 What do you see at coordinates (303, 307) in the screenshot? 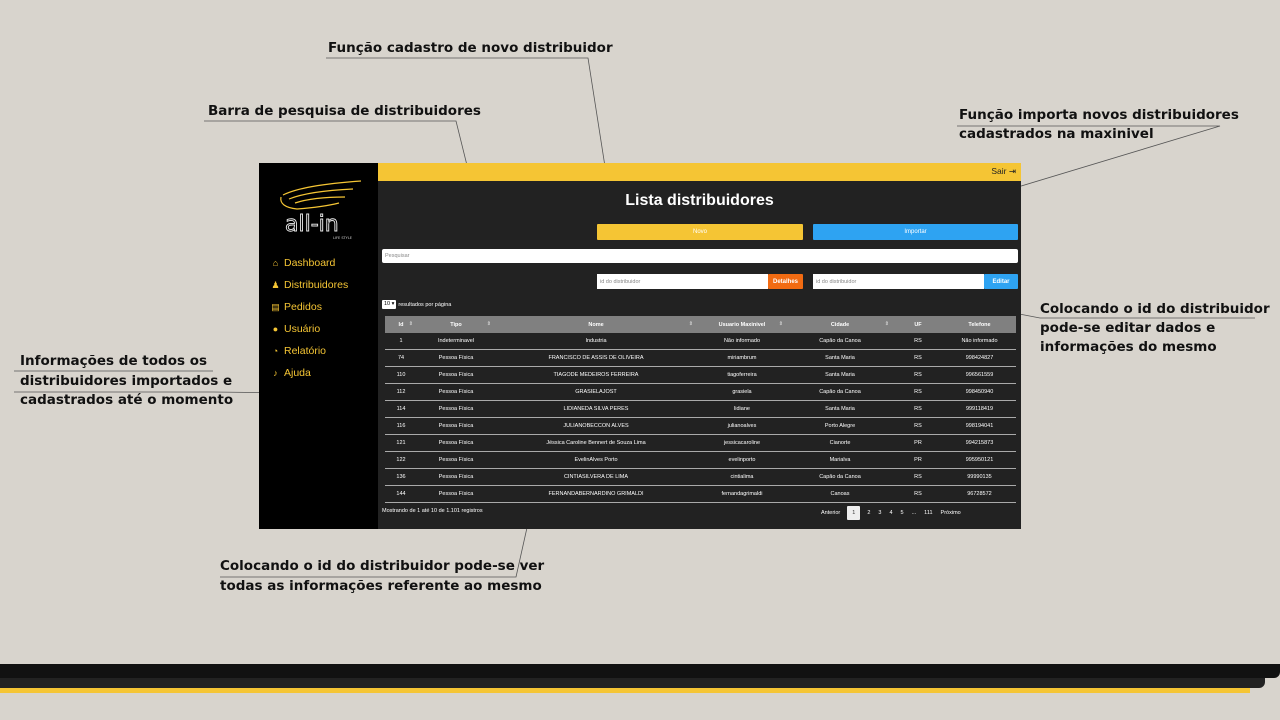
I see `sidebar-item-label: Pedidos` at bounding box center [303, 307].